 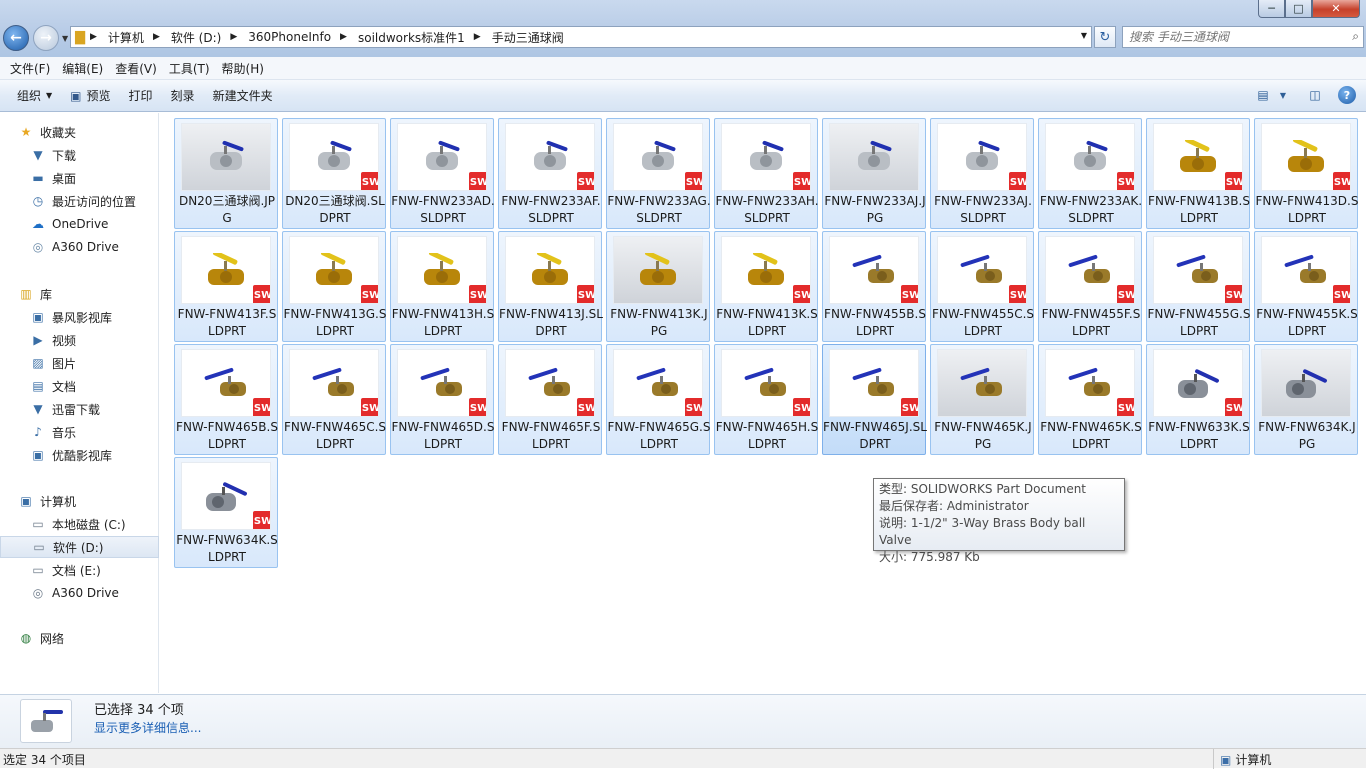 What do you see at coordinates (1198, 173) in the screenshot?
I see `file-item: SW FNW-FNW413B.SLDPRT` at bounding box center [1198, 173].